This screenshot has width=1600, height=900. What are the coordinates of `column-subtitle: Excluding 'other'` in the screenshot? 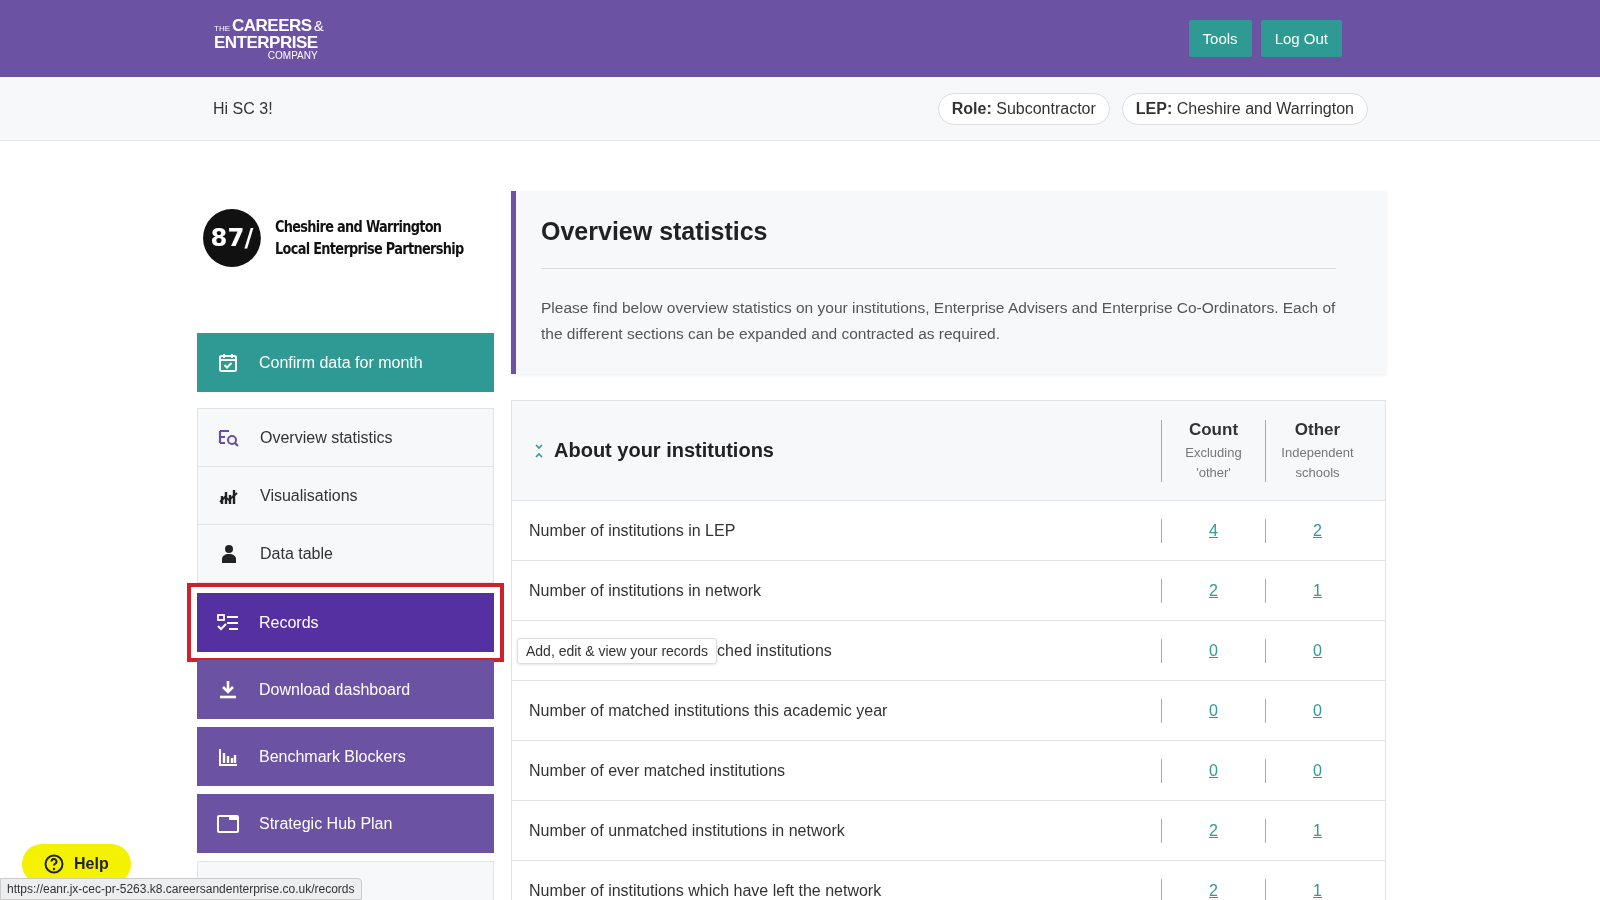 It's located at (1213, 462).